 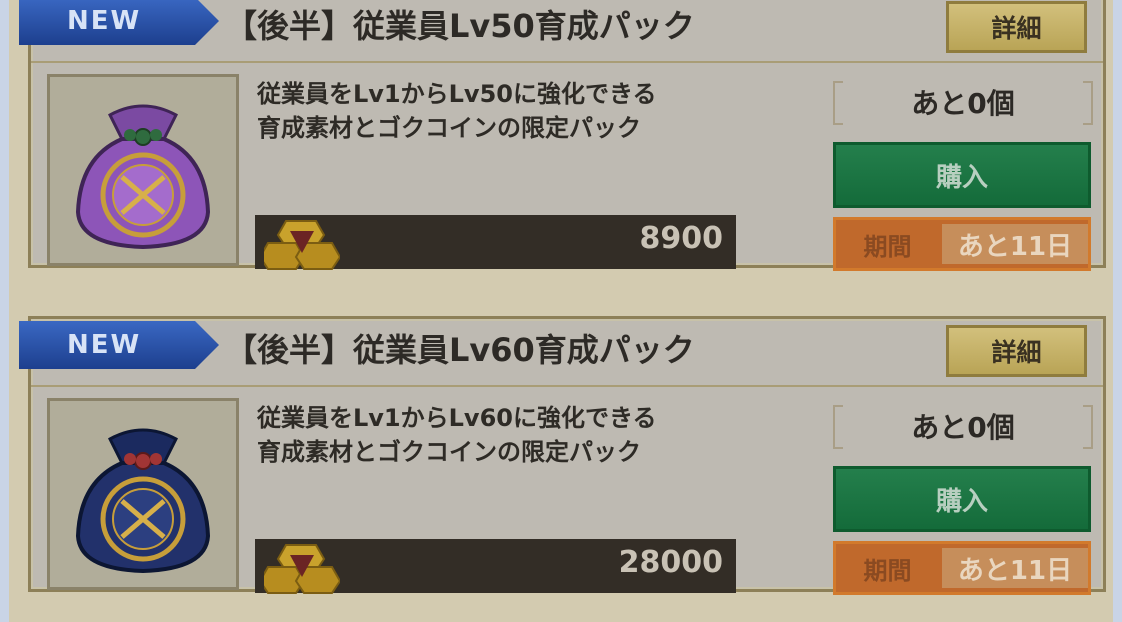 I want to click on description-line: 従業員をLv1からLv60に強化できる, so click(x=457, y=418).